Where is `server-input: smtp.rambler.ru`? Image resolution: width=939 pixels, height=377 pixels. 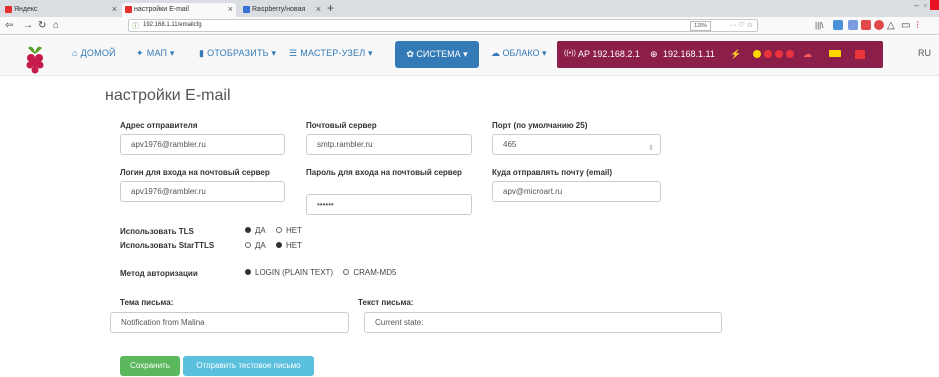
server-input: smtp.rambler.ru is located at coordinates (389, 144).